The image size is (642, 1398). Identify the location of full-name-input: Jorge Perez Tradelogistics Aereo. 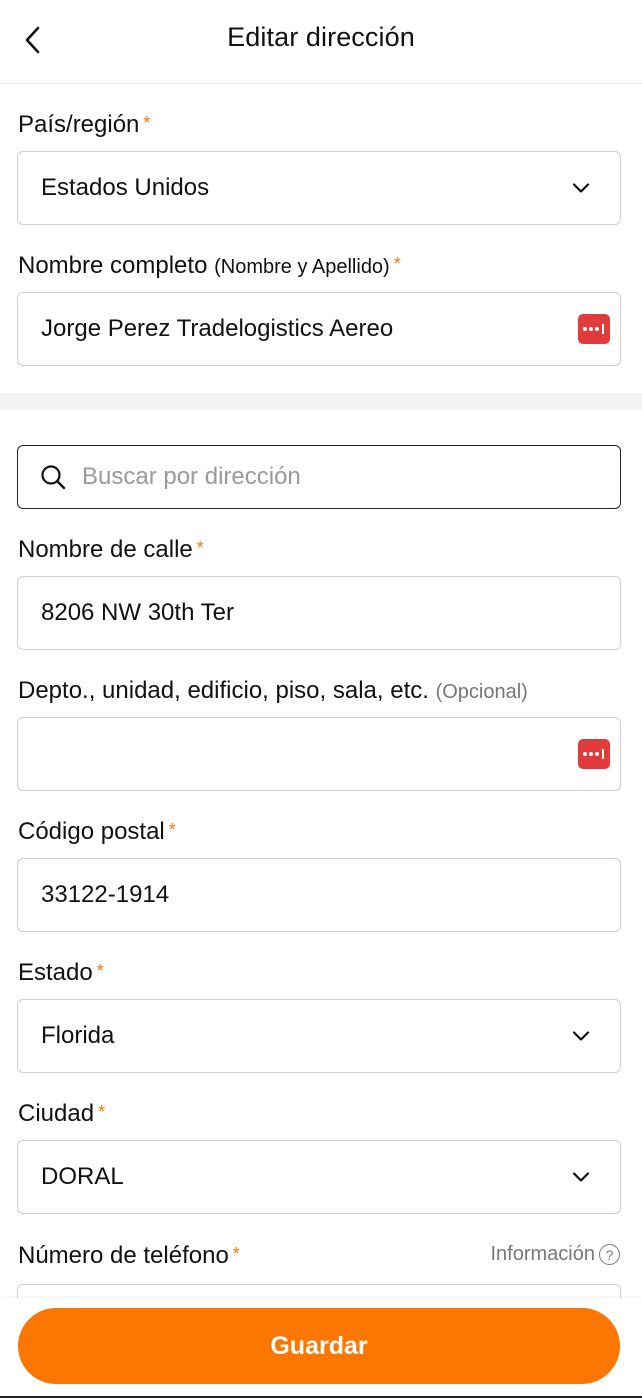
(319, 329).